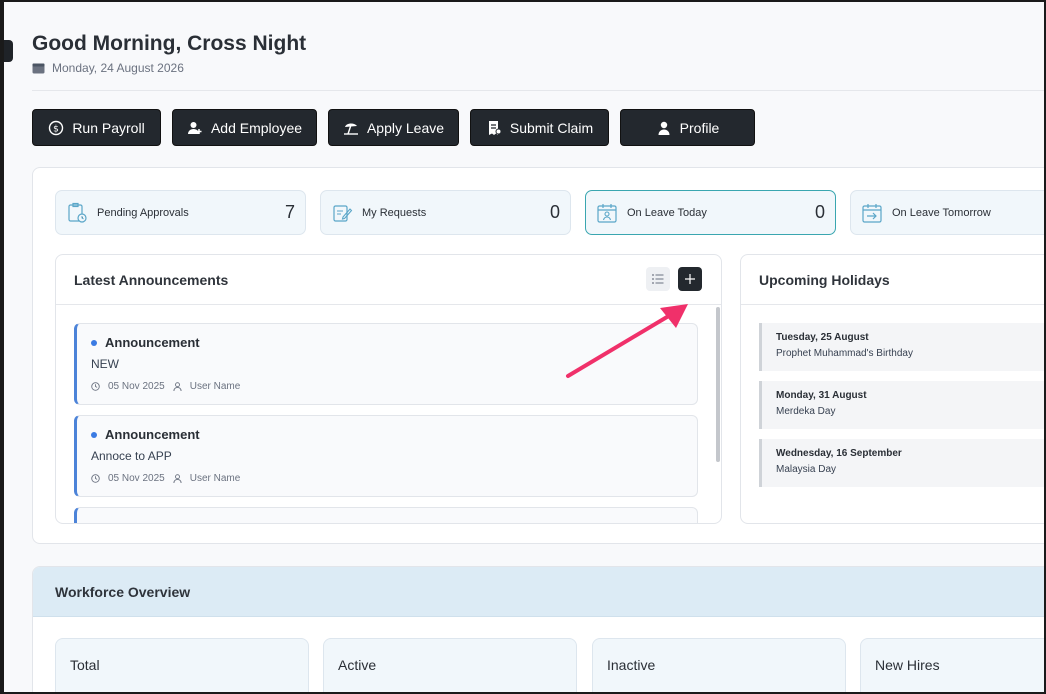  I want to click on list-icon, so click(658, 279).